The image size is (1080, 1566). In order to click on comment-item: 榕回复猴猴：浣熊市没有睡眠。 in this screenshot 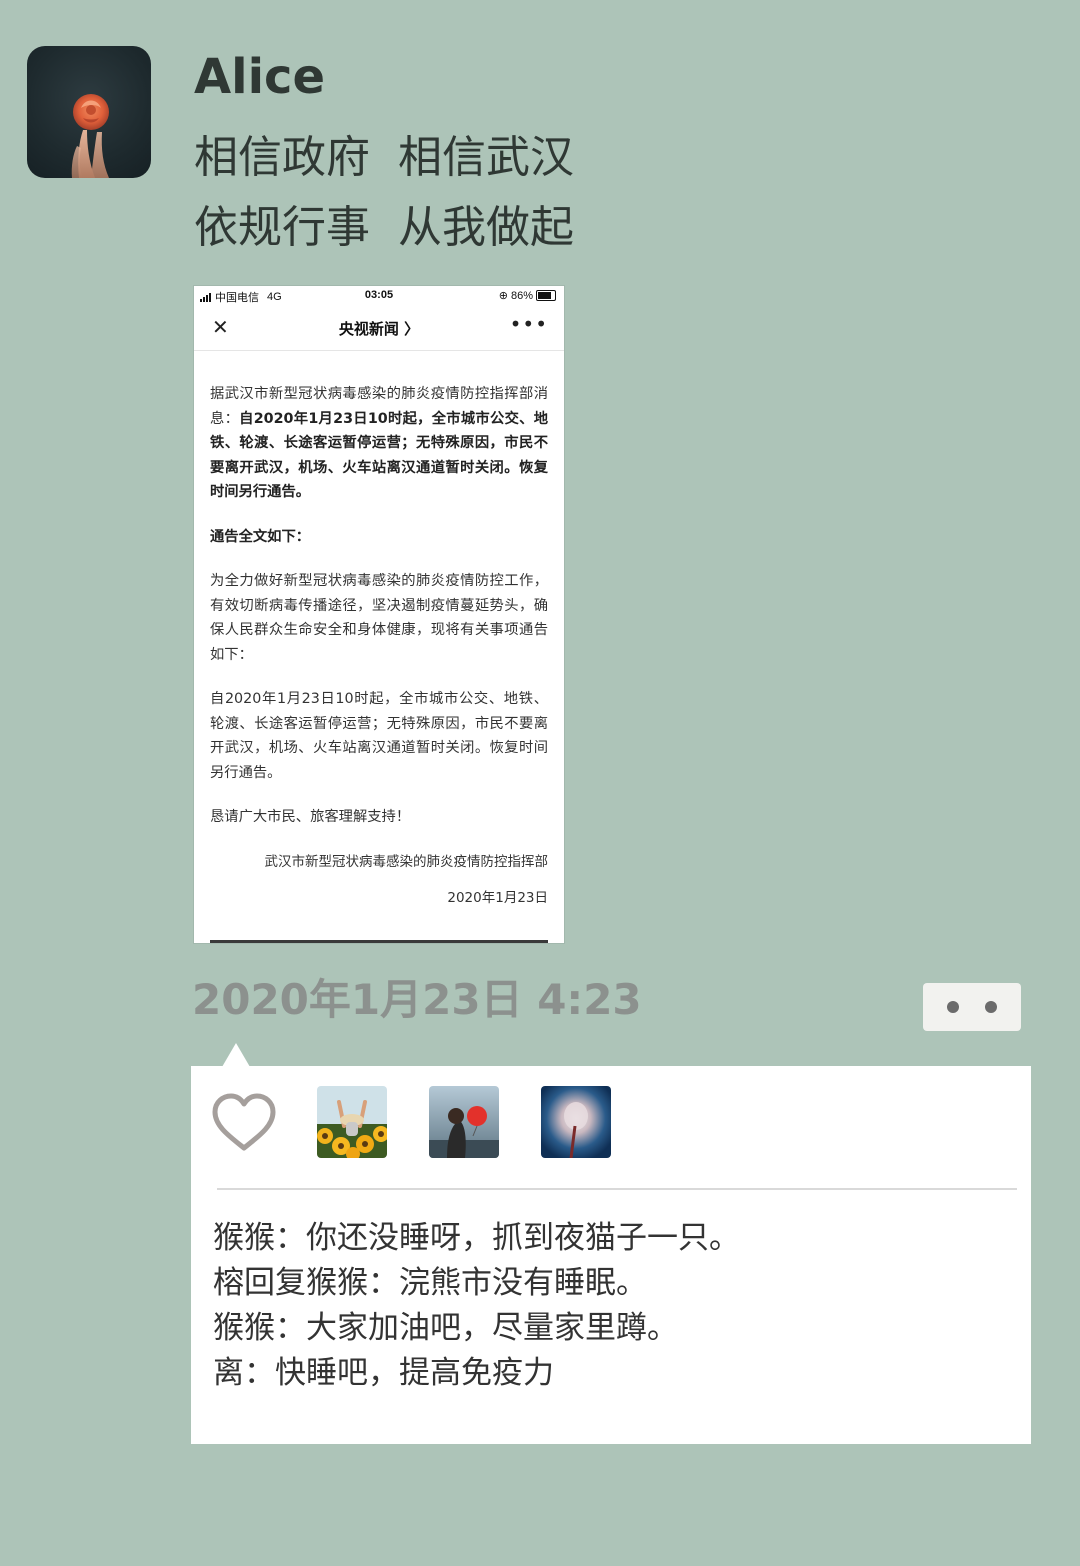, I will do `click(613, 1283)`.